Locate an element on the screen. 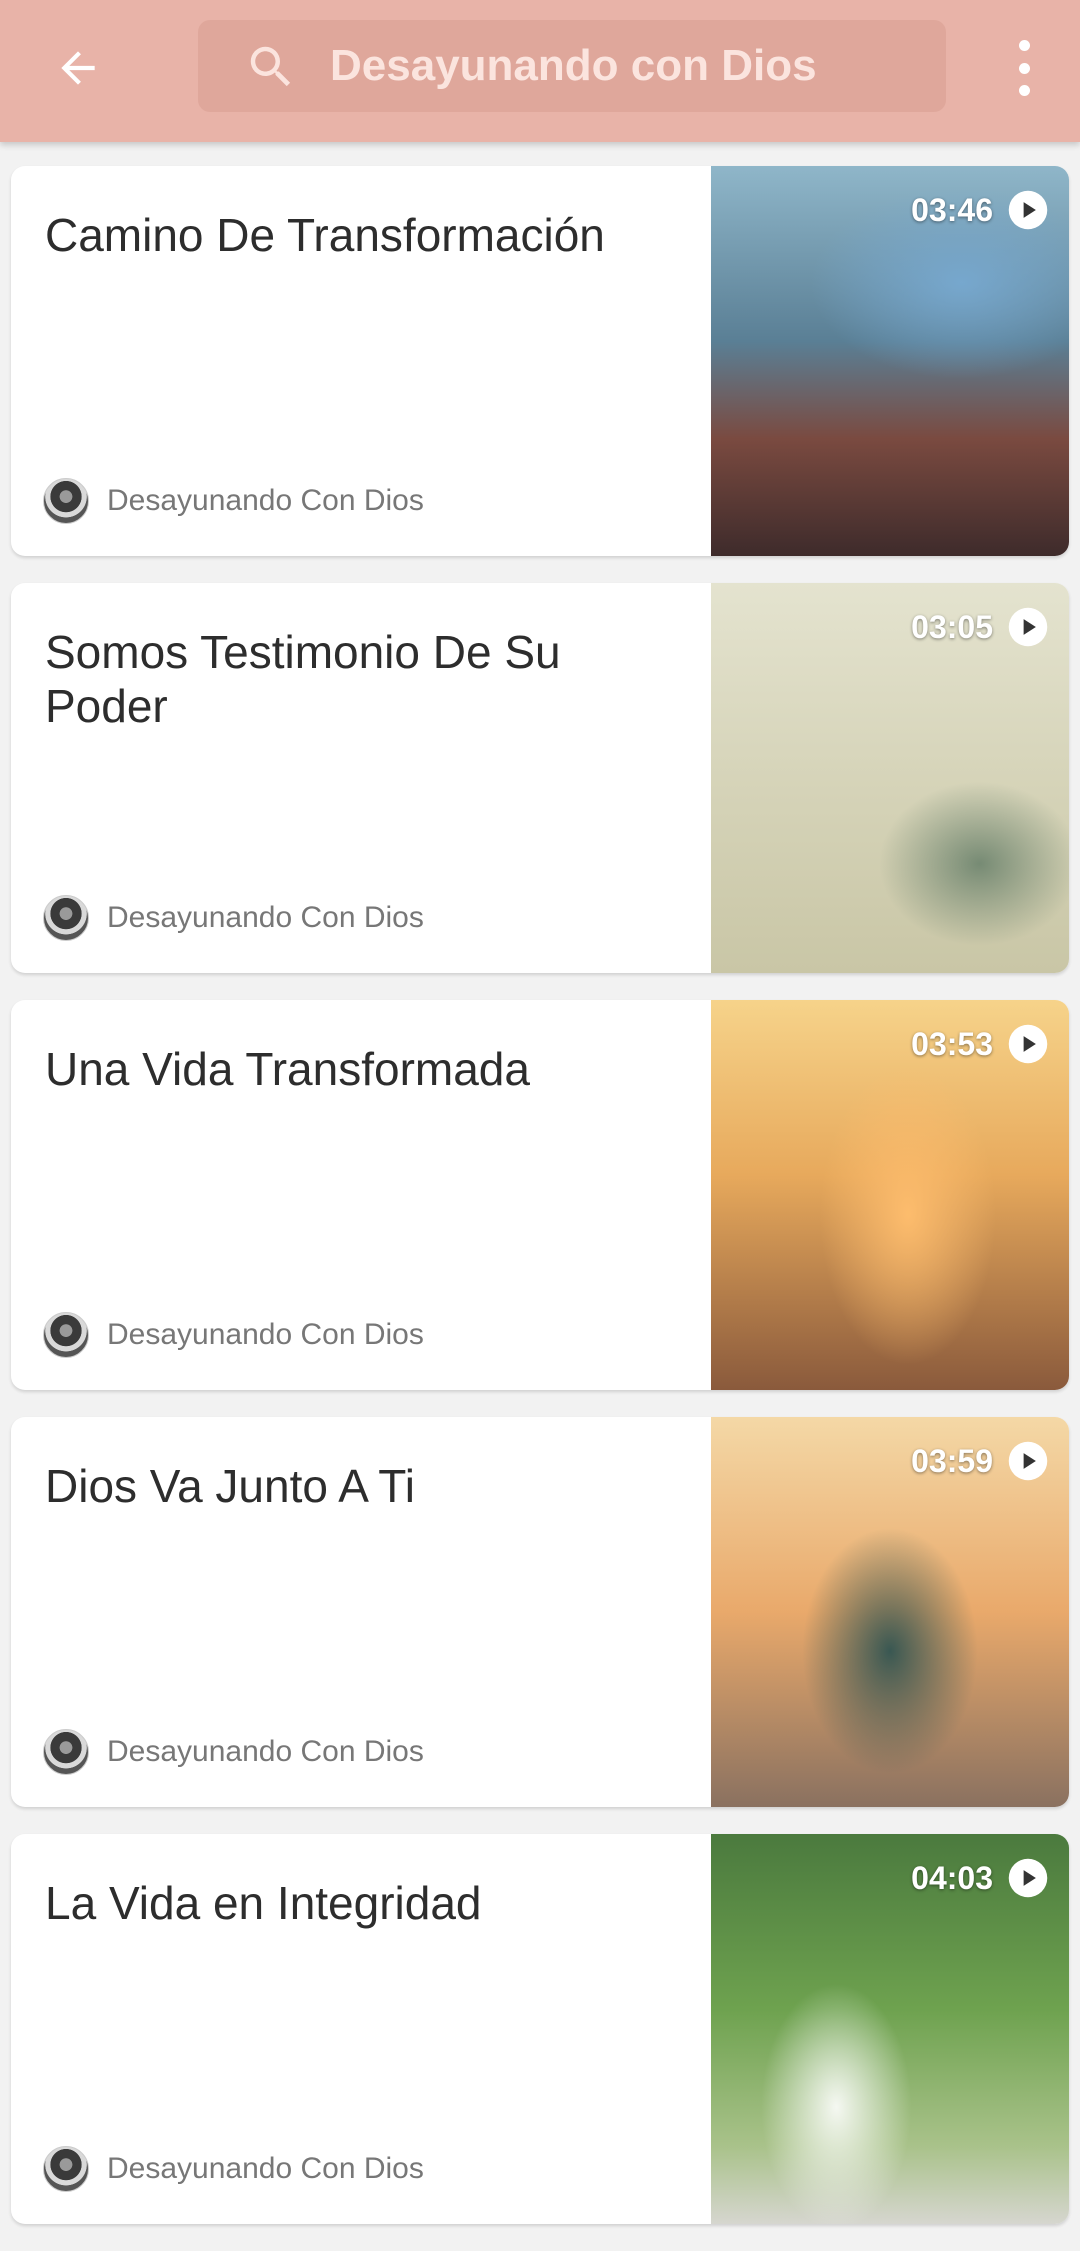  search-icon is located at coordinates (270, 66).